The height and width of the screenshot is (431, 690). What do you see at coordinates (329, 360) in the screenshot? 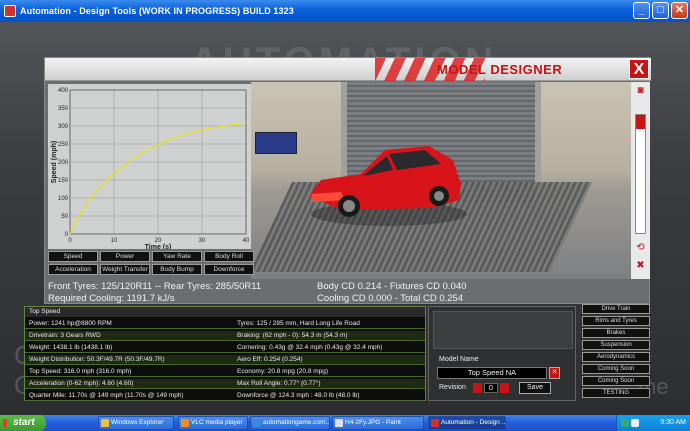
I see `info-right-row: Aero Eff: 0.254 (0.254)` at bounding box center [329, 360].